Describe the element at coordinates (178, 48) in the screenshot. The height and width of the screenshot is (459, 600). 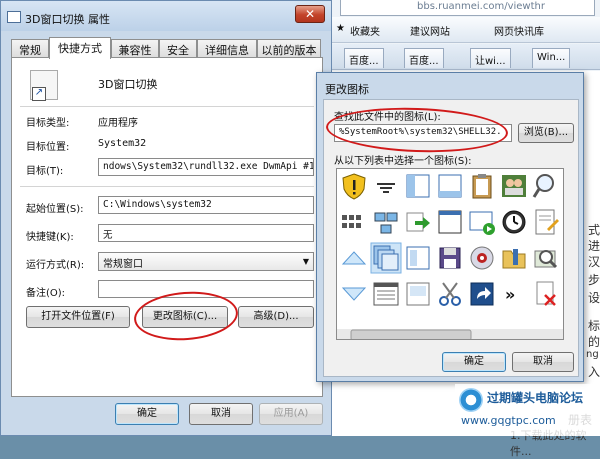
I see `tab-security: 安全` at that location.